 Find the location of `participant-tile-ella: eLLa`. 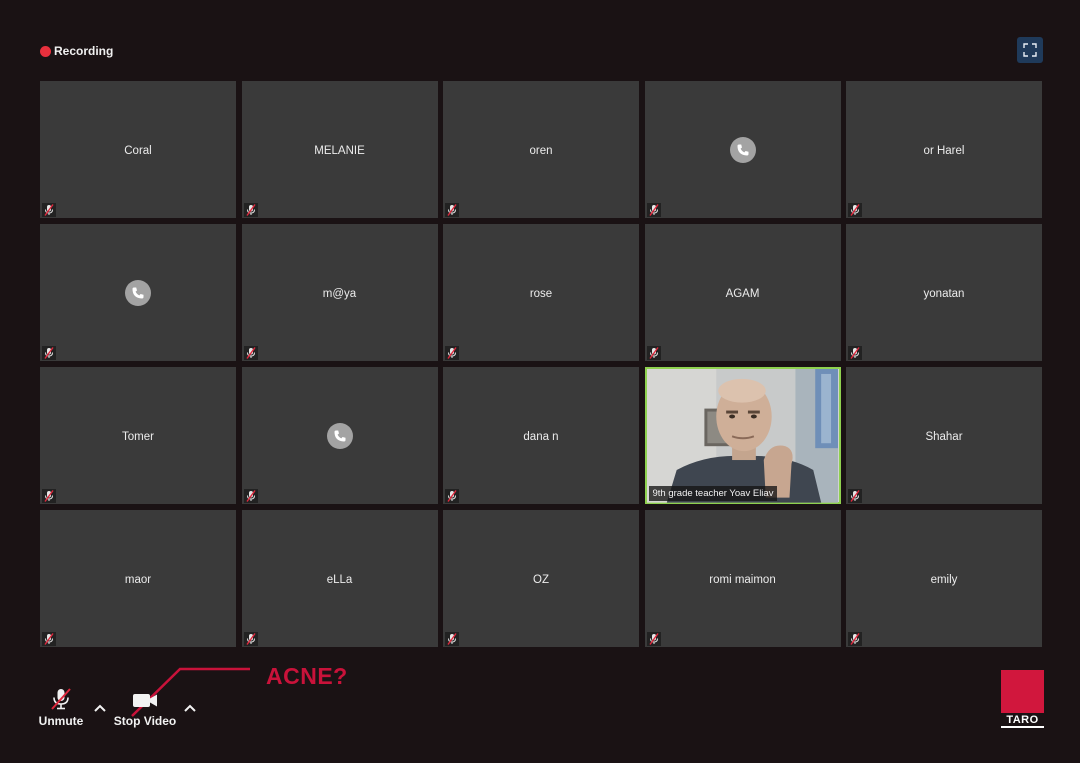

participant-tile-ella: eLLa is located at coordinates (339, 578).